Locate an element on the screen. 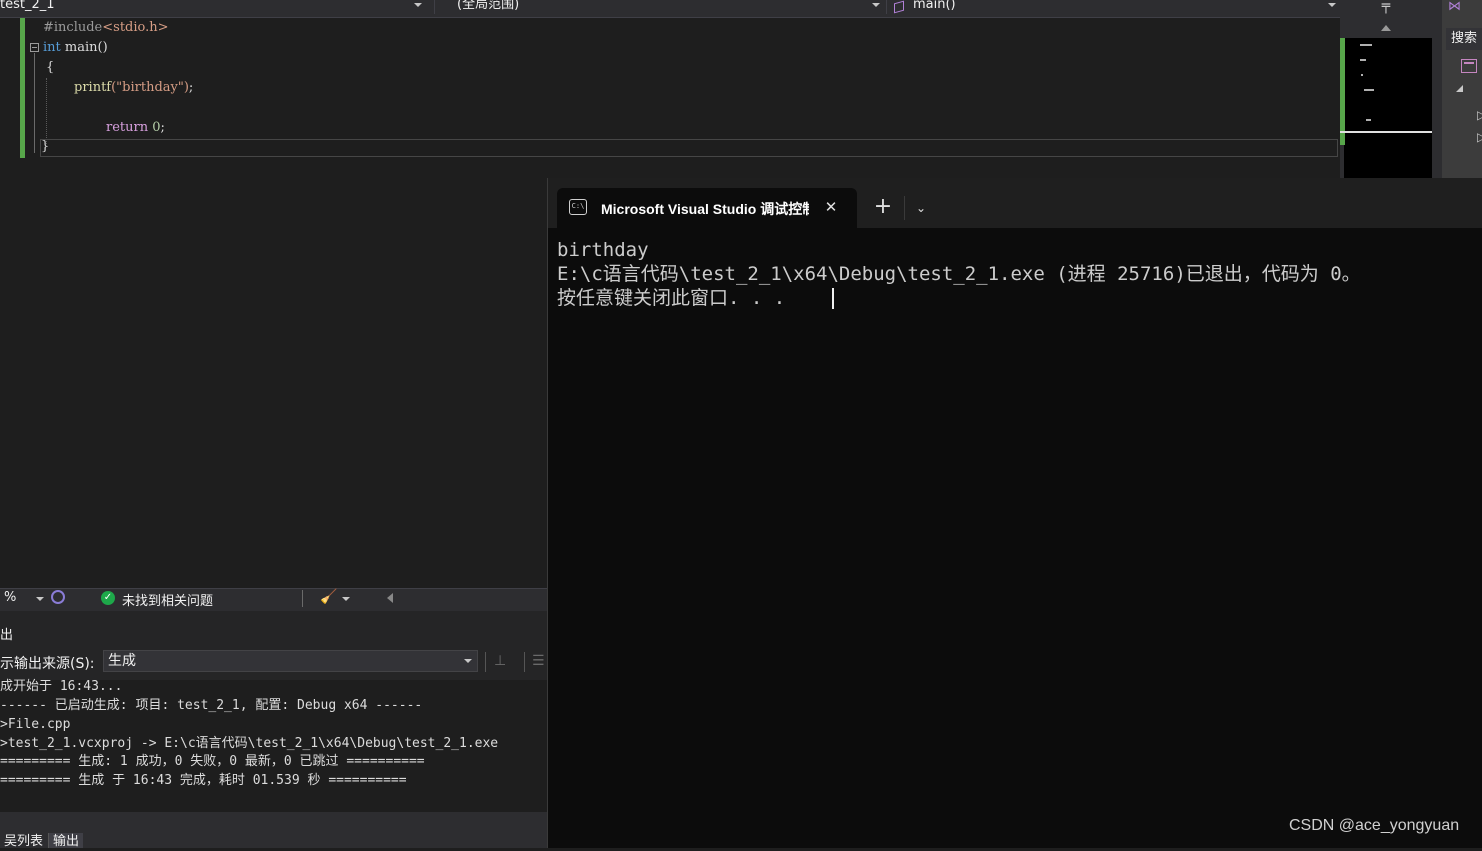 The width and height of the screenshot is (1482, 851). console-tab-title: Microsoft Visual Studio 调试控制台 is located at coordinates (705, 209).